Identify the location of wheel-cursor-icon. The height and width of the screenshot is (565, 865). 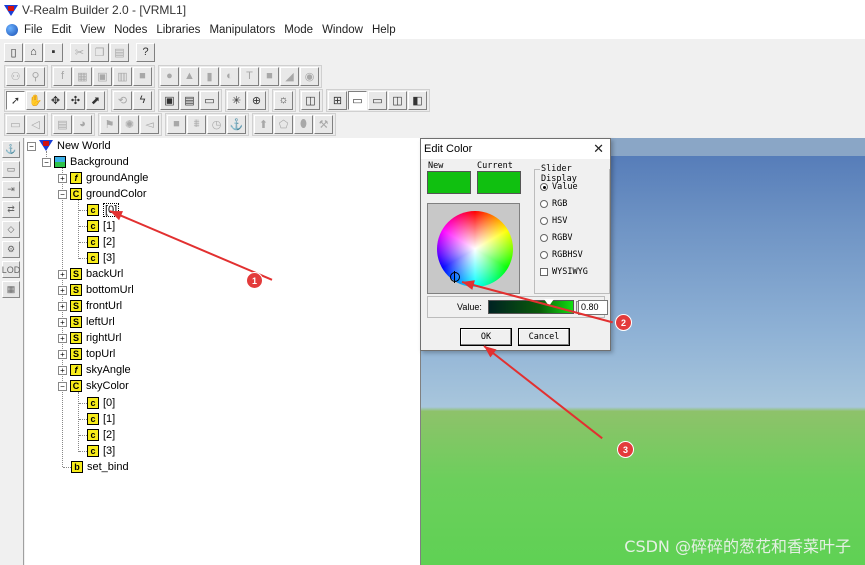
(455, 277).